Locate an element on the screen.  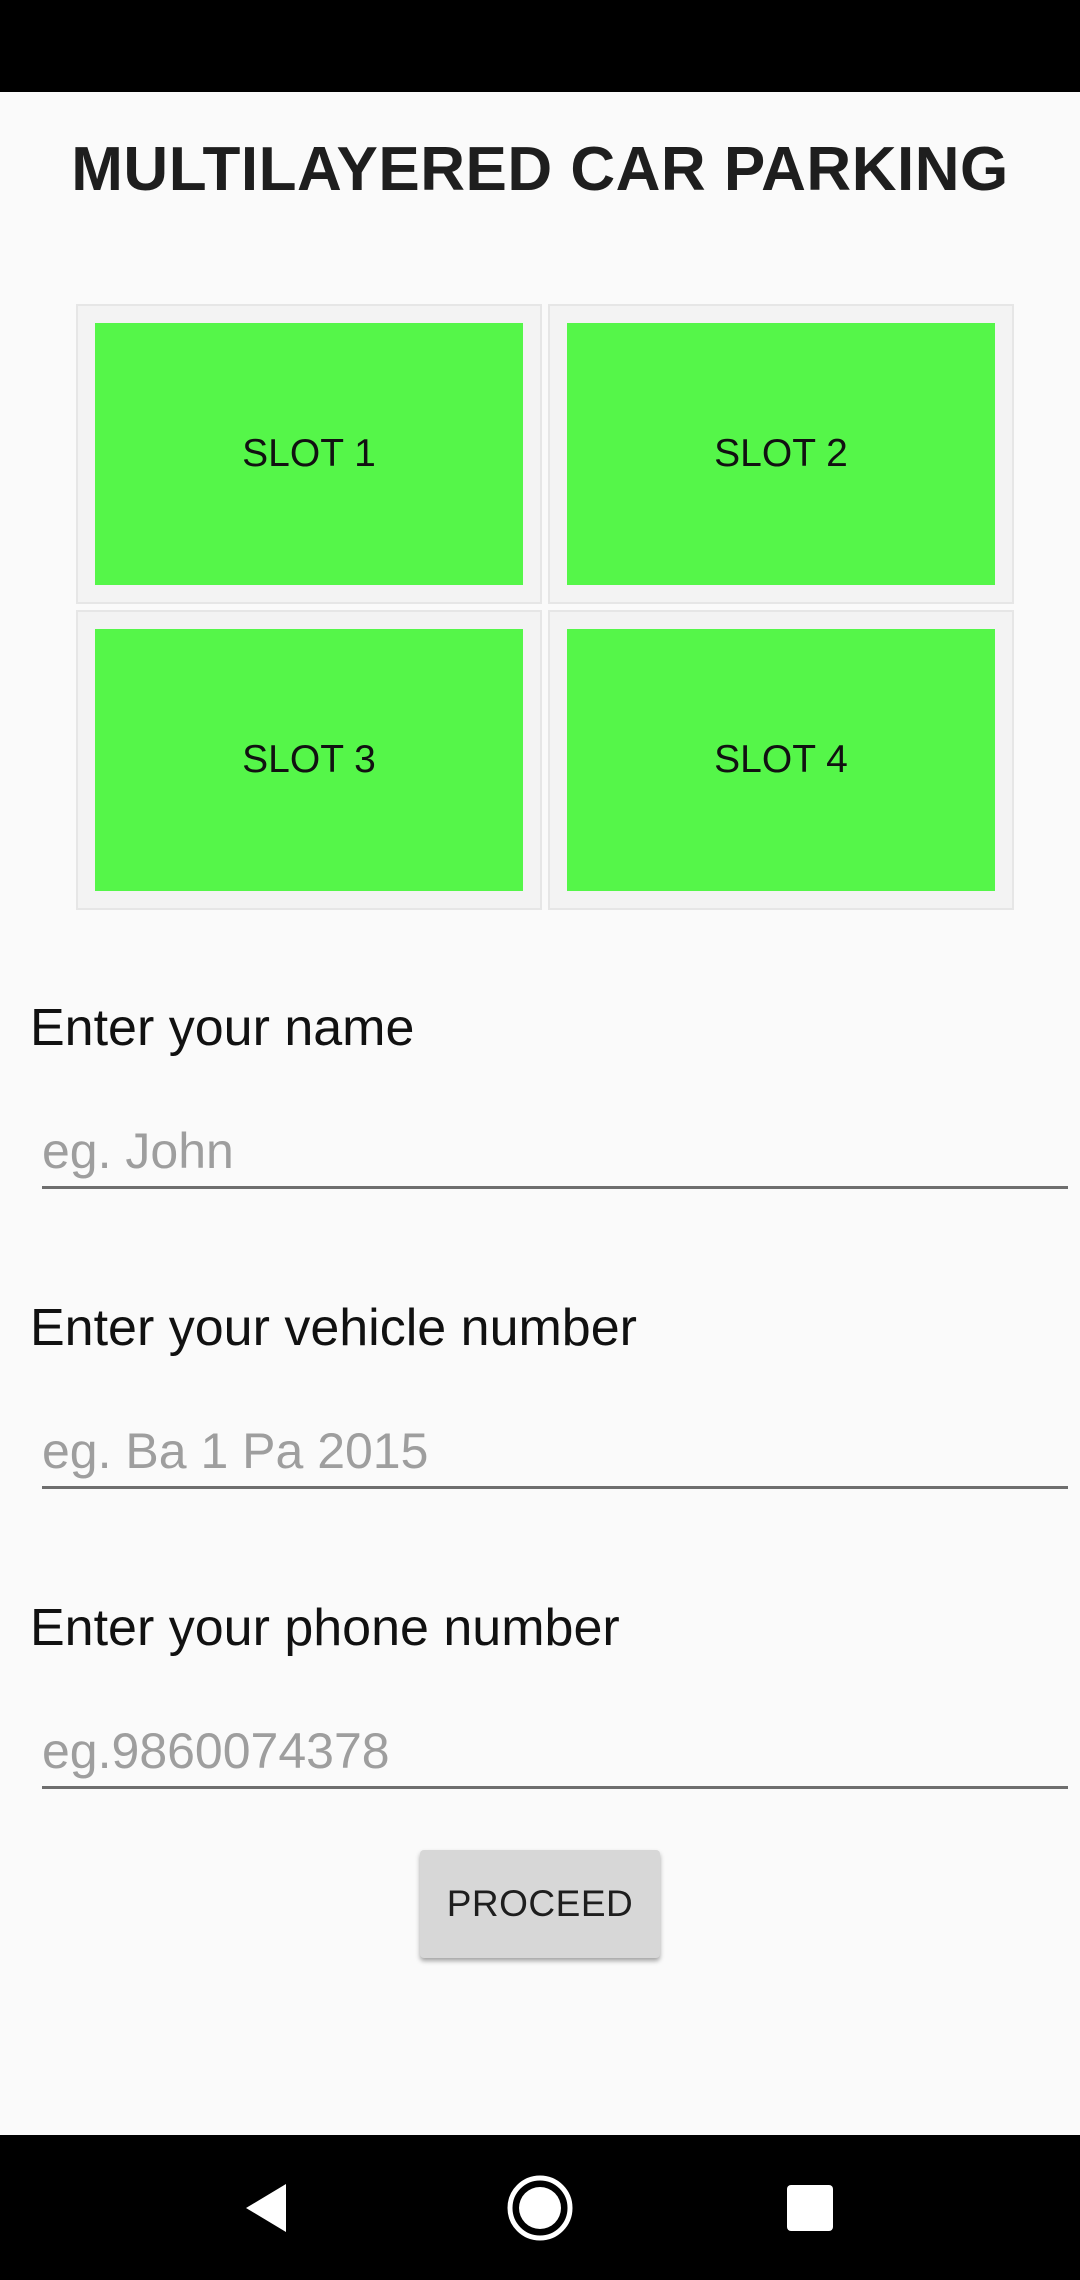
slot-2-button: SLOT 2 is located at coordinates (781, 454).